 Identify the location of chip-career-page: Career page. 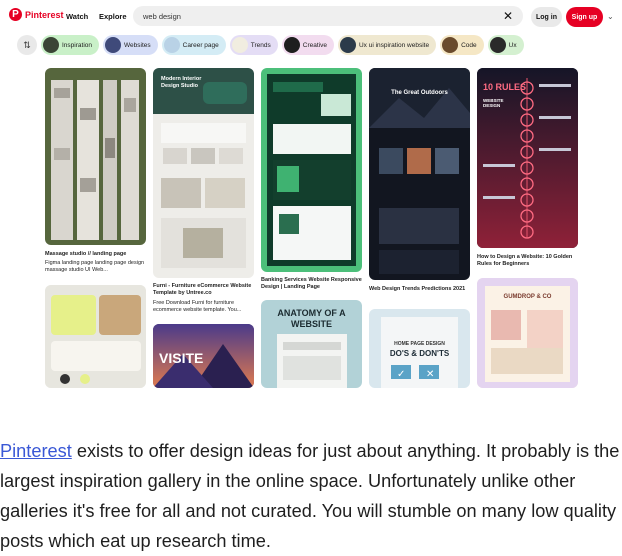
(193, 45).